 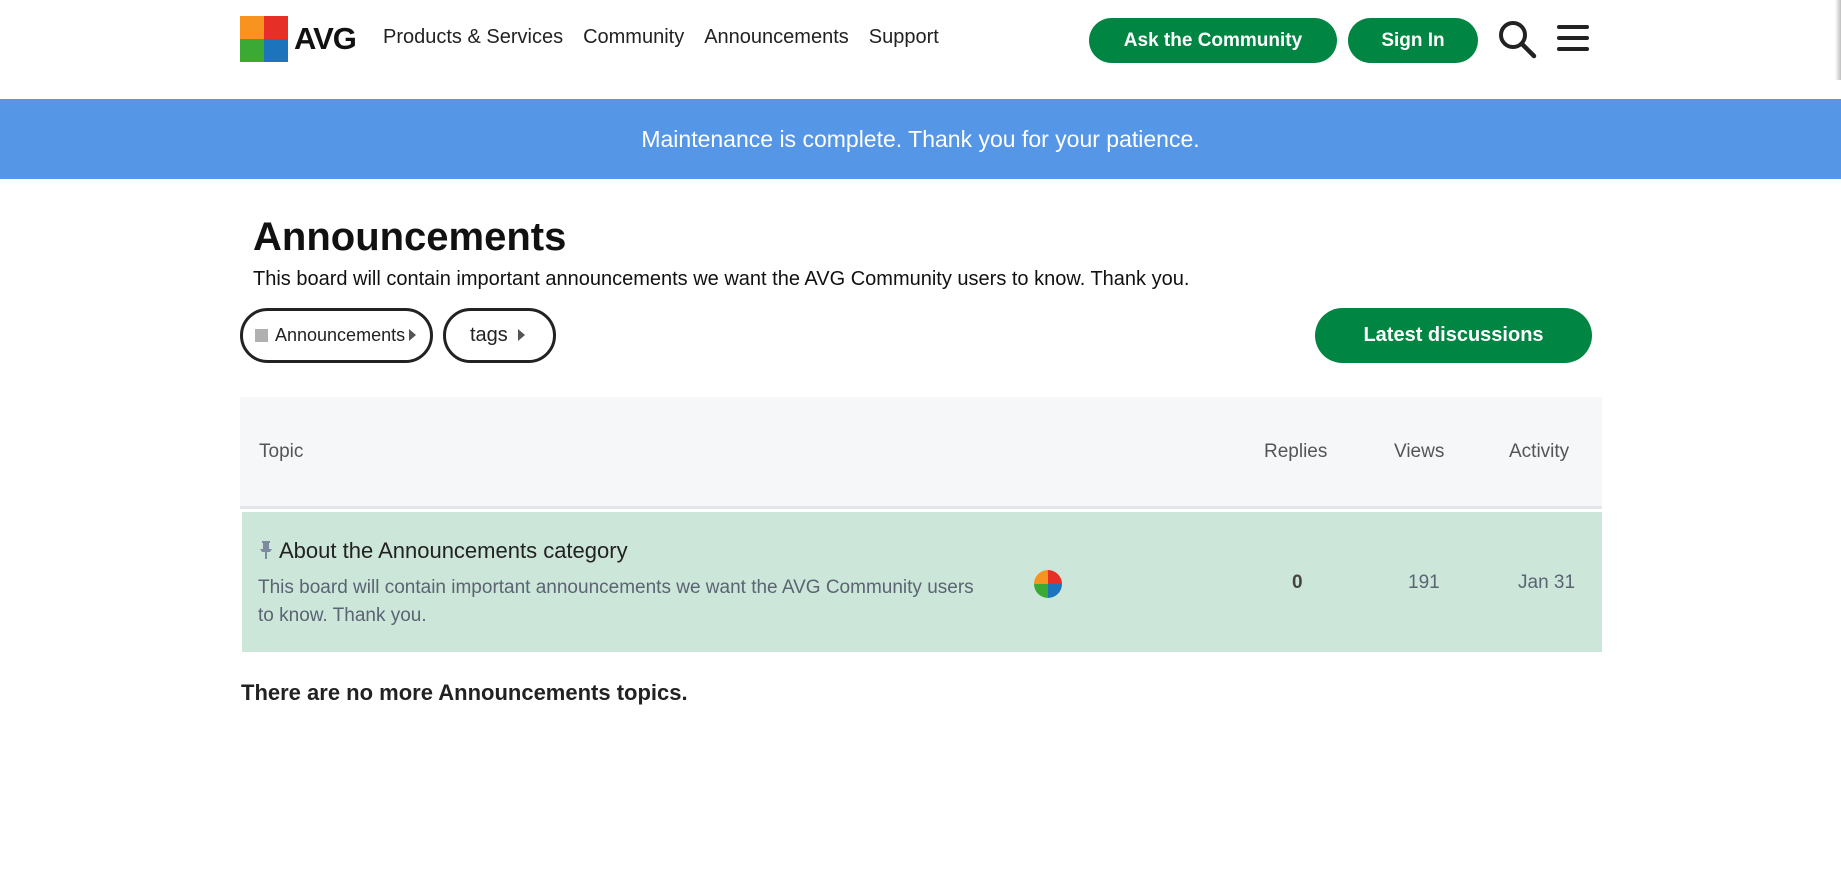 I want to click on avg-logo: AVG, so click(x=298, y=39).